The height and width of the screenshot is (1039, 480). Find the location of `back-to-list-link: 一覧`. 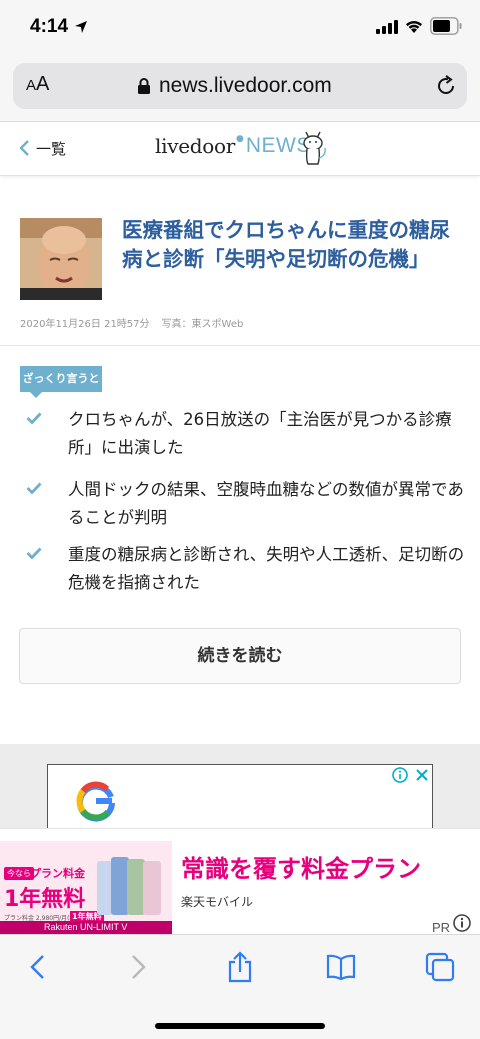

back-to-list-link: 一覧 is located at coordinates (42, 148).